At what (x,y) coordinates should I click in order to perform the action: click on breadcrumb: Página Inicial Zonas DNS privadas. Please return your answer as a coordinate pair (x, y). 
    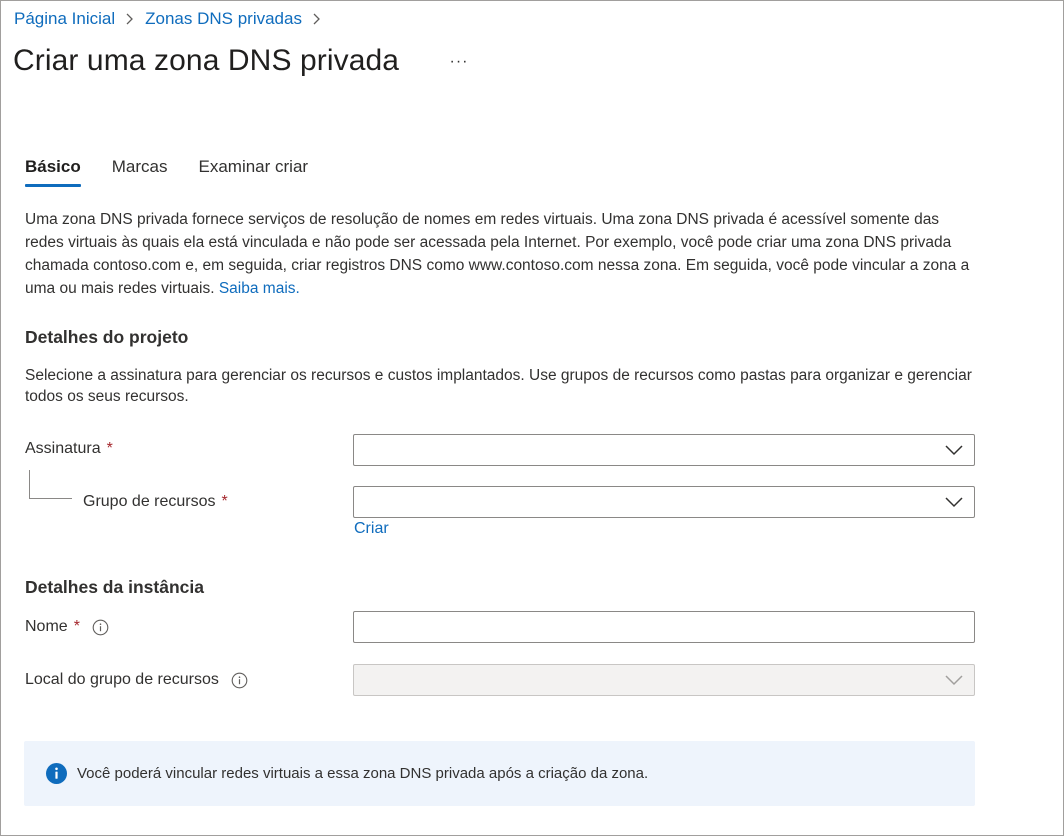
    Looking at the image, I should click on (173, 19).